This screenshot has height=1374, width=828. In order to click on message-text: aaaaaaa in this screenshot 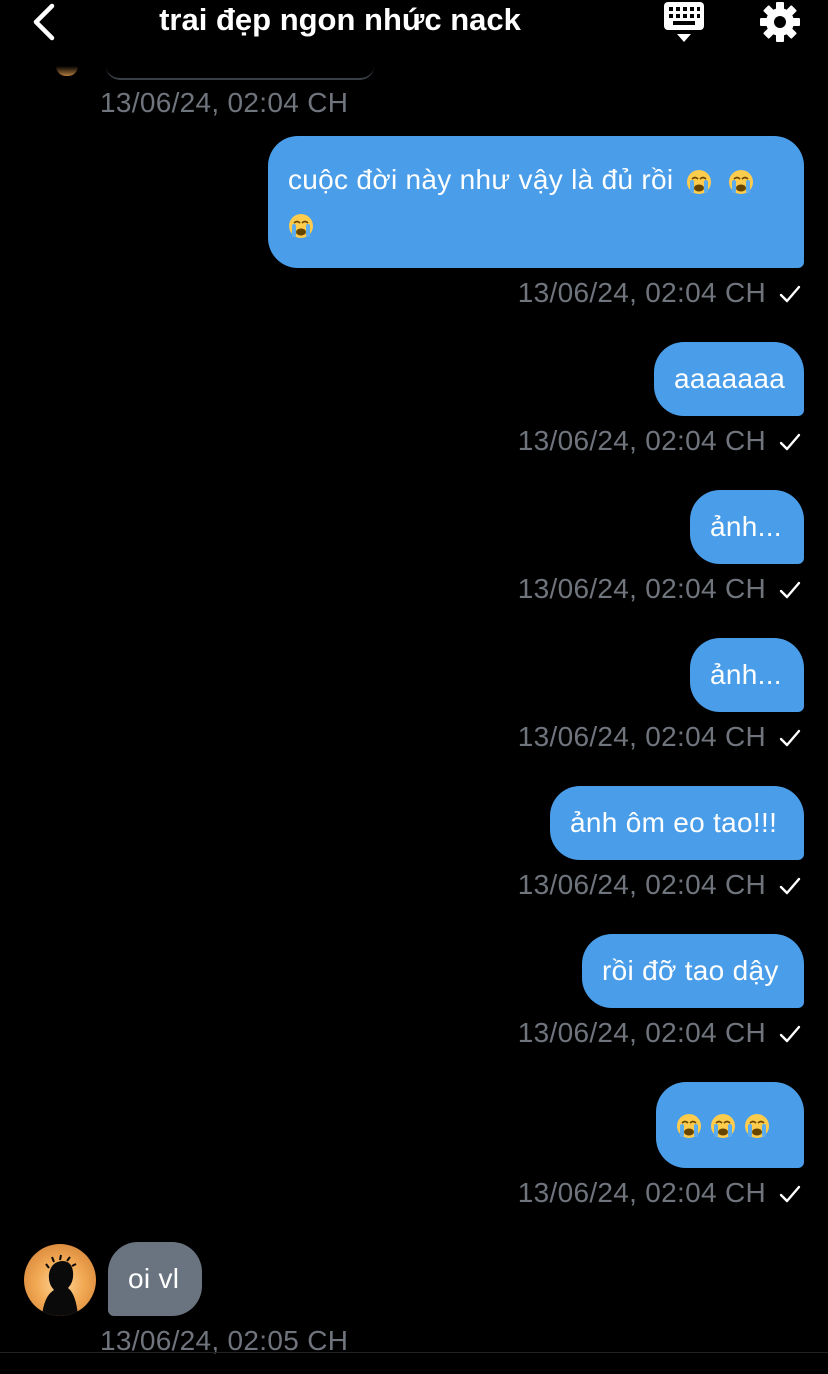, I will do `click(730, 378)`.